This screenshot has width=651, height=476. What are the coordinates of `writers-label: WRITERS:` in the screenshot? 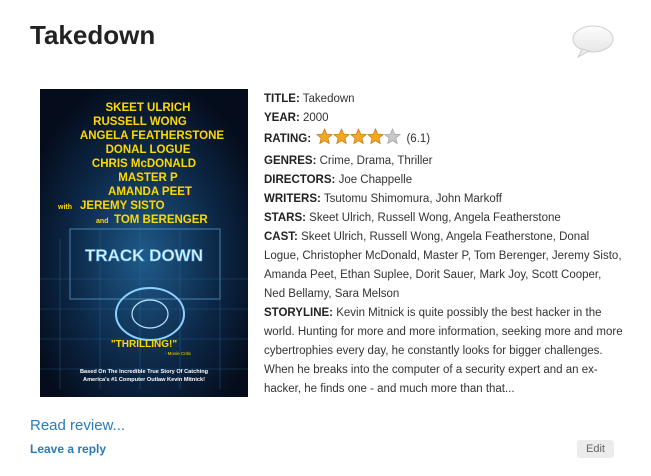 It's located at (292, 199).